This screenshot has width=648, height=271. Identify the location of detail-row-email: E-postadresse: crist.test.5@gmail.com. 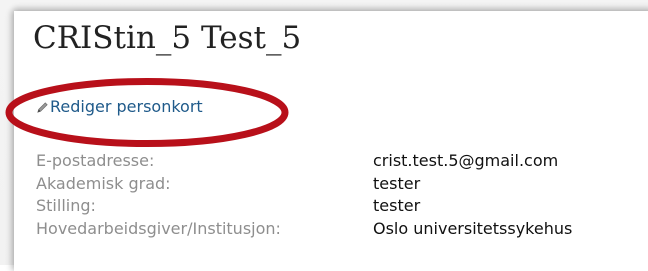
(304, 161).